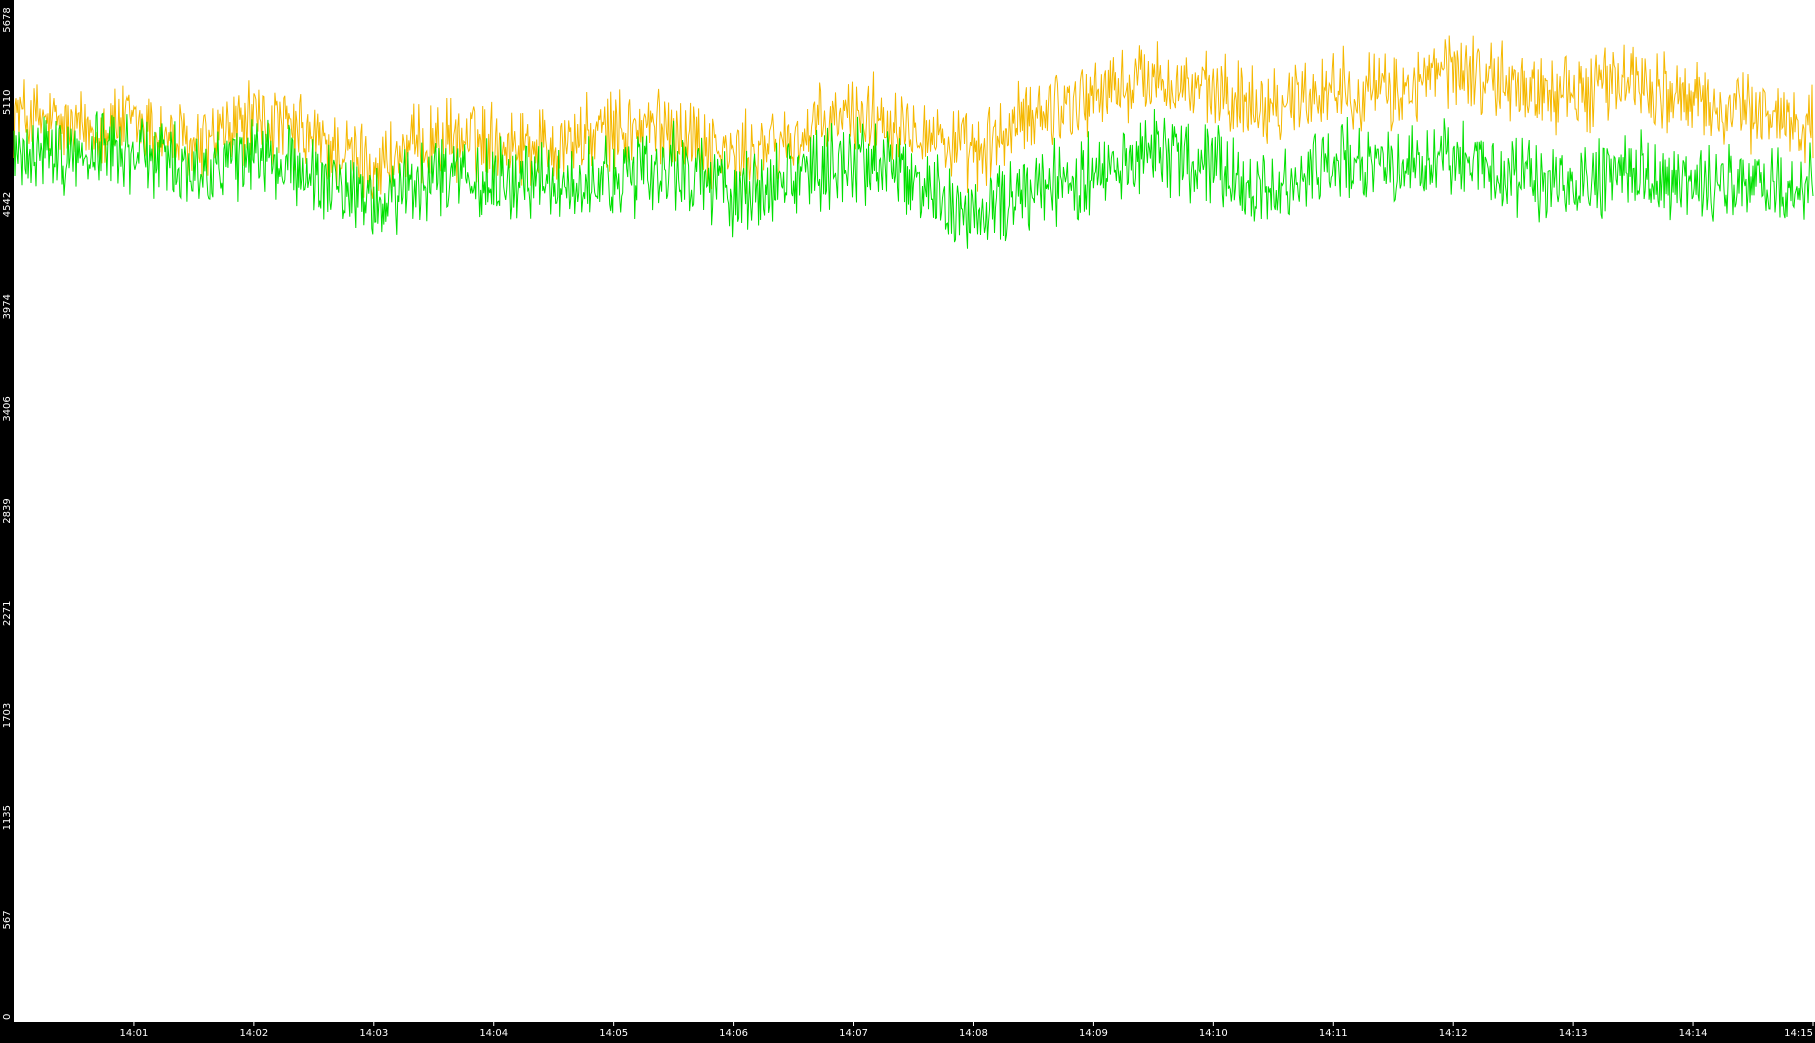 The width and height of the screenshot is (1815, 1043). Describe the element at coordinates (1453, 1033) in the screenshot. I see `x-tick-label: 14:12` at that location.